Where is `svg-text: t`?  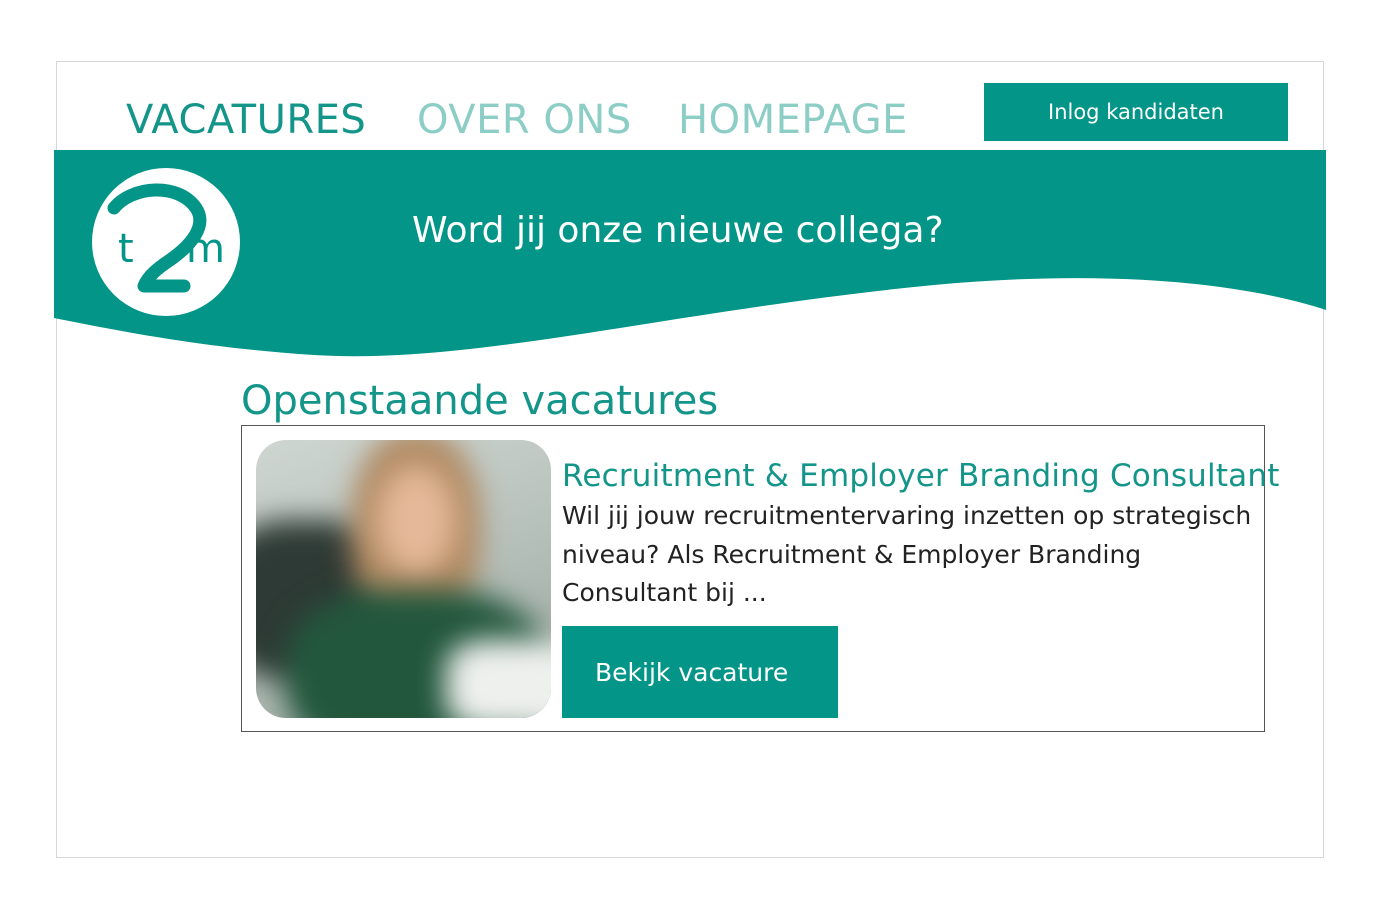
svg-text: t is located at coordinates (126, 249).